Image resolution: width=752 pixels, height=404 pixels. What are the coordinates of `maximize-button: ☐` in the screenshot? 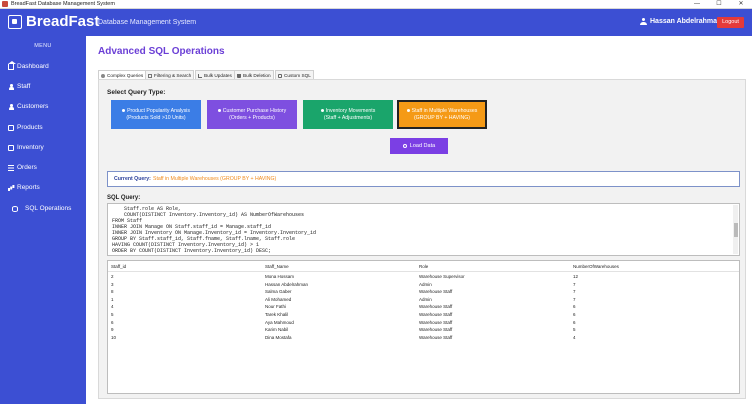 It's located at (719, 4).